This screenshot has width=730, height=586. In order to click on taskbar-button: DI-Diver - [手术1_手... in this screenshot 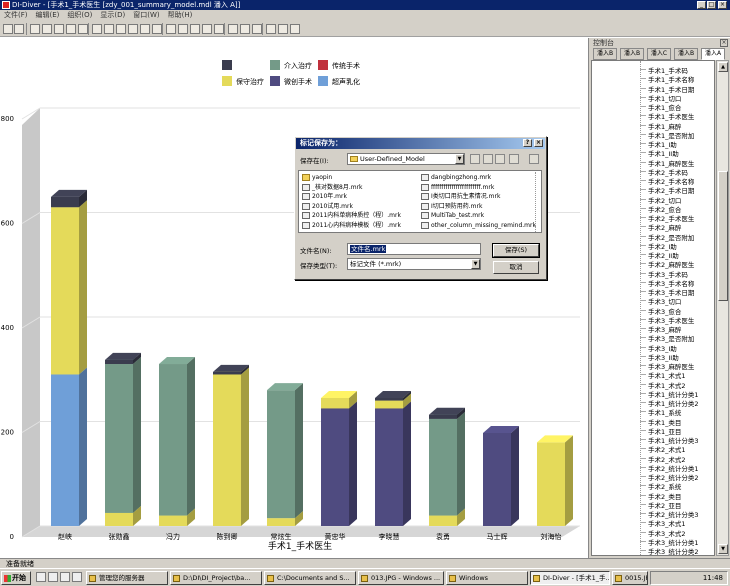, I will do `click(570, 578)`.